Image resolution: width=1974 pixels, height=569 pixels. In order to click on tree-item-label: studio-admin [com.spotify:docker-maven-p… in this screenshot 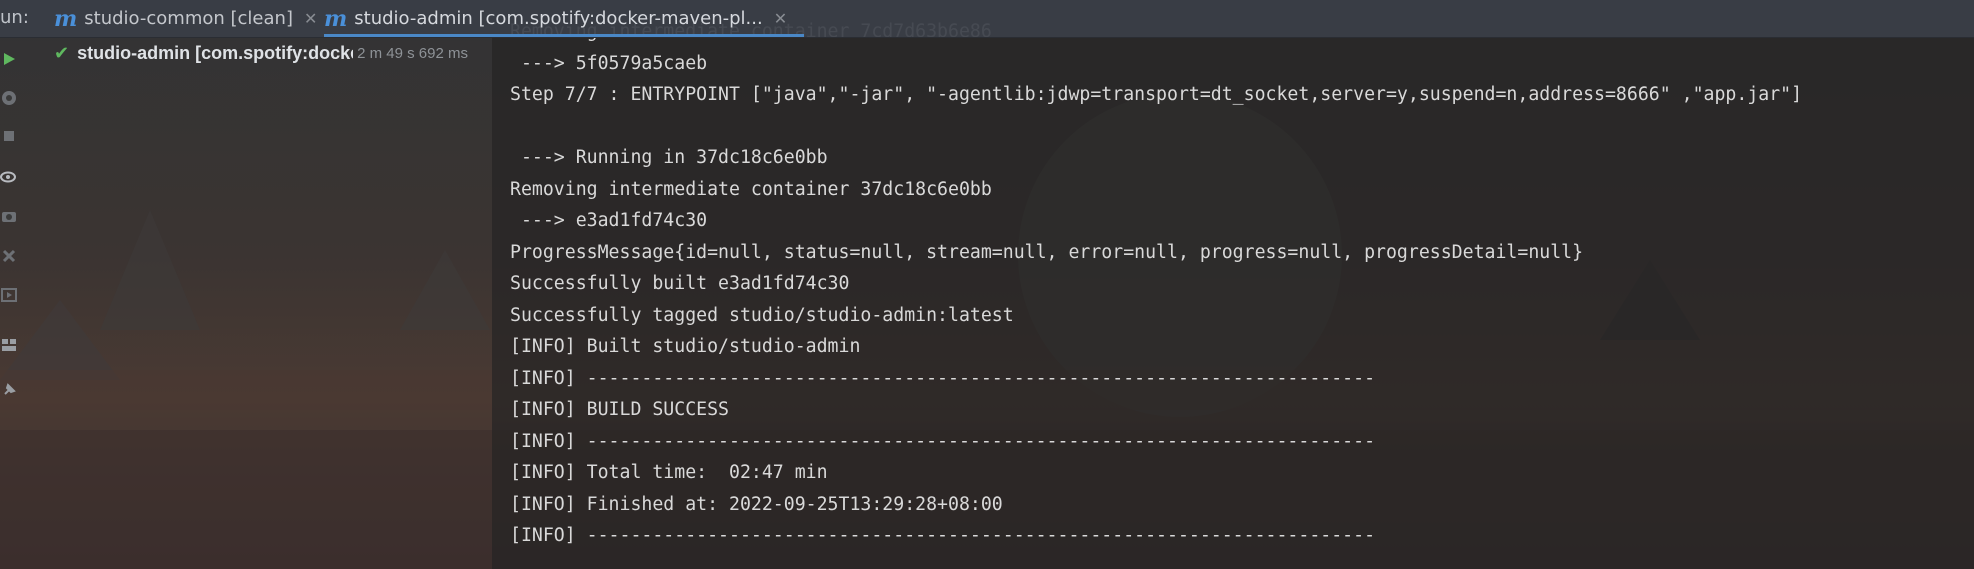, I will do `click(215, 53)`.